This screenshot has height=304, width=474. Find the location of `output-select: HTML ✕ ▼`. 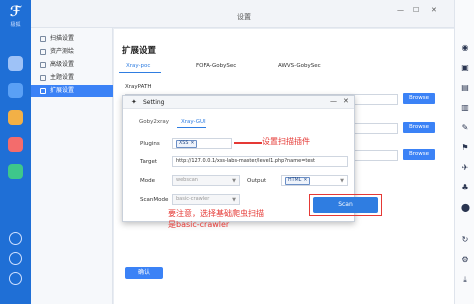

output-select: HTML ✕ ▼ is located at coordinates (314, 180).